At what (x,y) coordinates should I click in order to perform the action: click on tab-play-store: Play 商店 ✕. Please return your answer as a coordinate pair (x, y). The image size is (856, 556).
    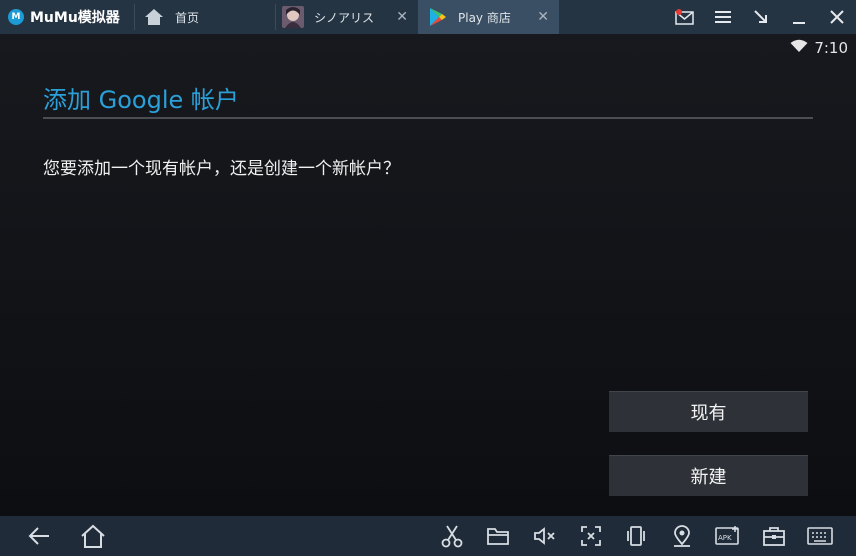
    Looking at the image, I should click on (488, 17).